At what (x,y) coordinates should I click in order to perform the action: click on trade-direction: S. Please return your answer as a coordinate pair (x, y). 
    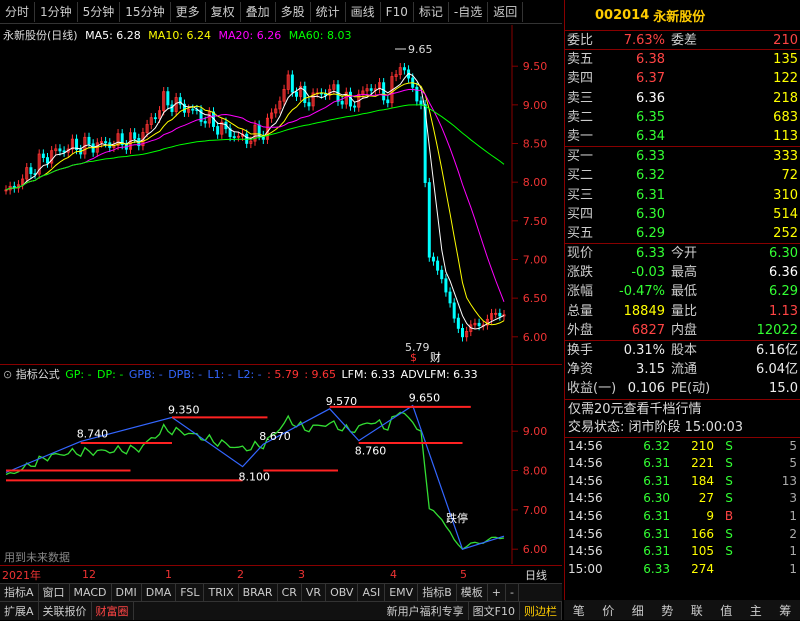
    Looking at the image, I should click on (729, 498).